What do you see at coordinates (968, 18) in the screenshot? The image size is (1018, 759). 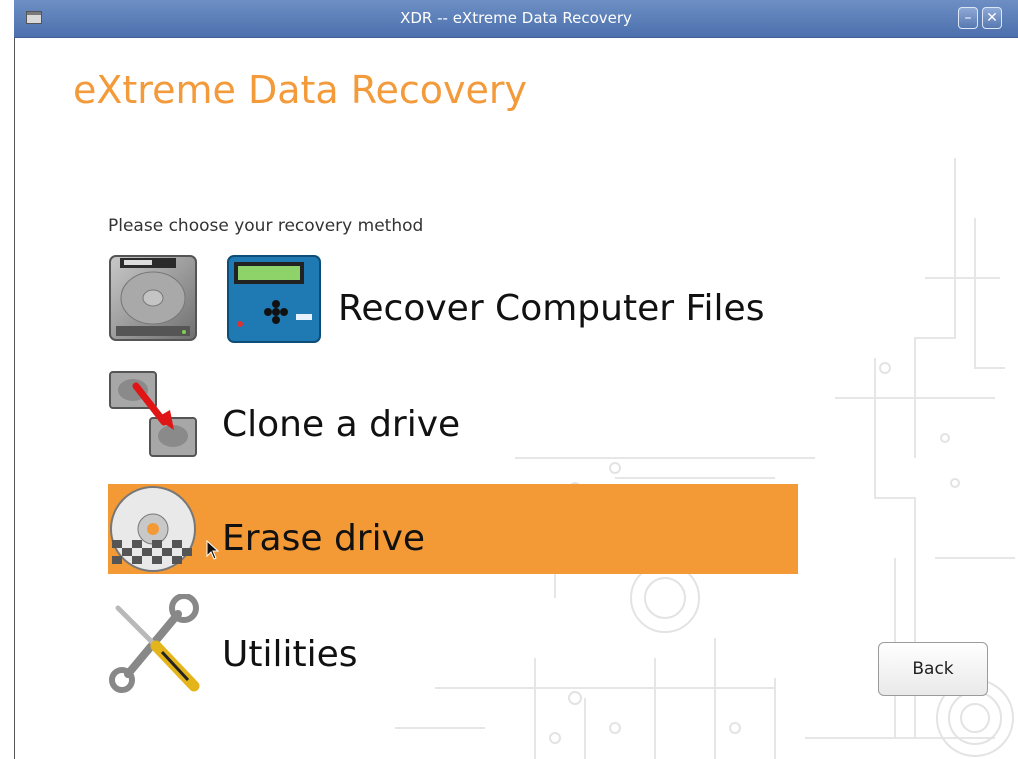 I see `minimize-button: –` at bounding box center [968, 18].